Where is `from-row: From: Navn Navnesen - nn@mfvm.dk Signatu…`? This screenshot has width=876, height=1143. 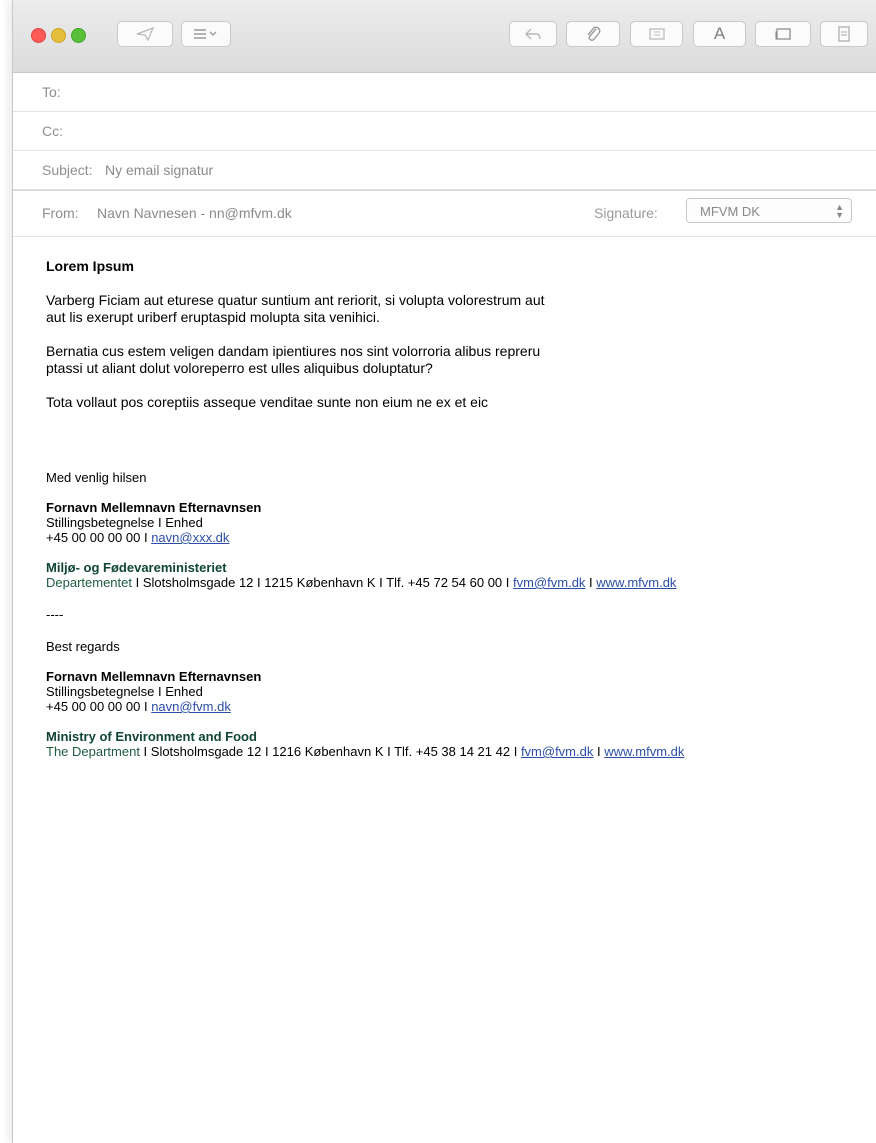 from-row: From: Navn Navnesen - nn@mfvm.dk Signatu… is located at coordinates (444, 213).